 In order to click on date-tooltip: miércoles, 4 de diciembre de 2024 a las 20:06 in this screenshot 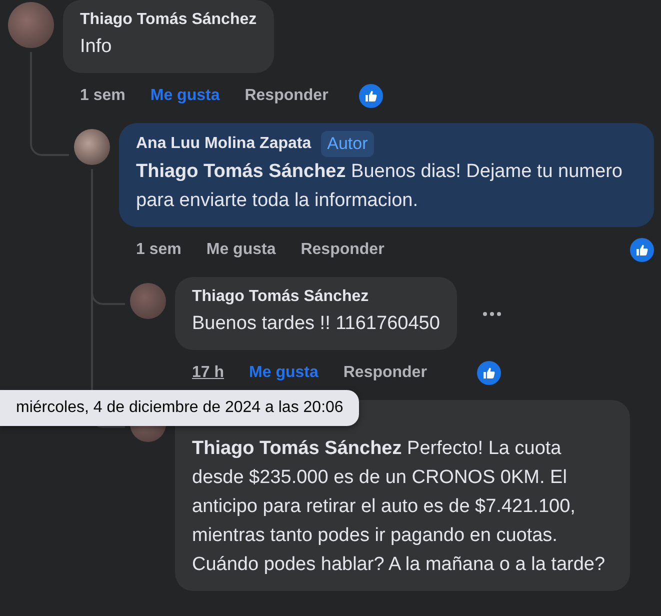, I will do `click(180, 408)`.